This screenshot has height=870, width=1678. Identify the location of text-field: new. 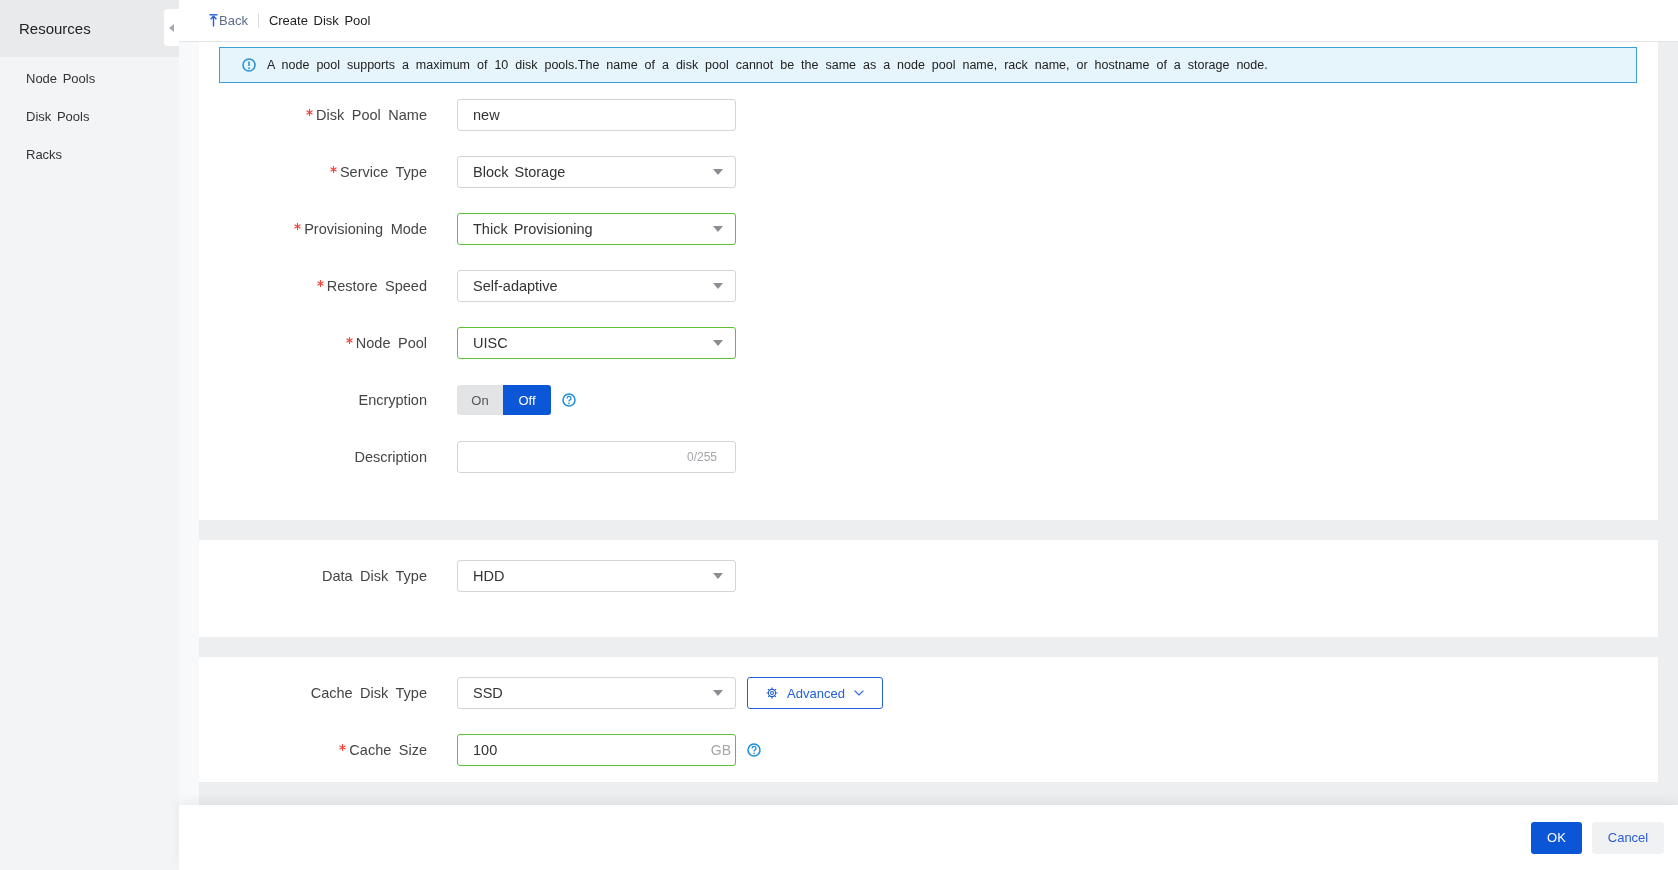
(596, 115).